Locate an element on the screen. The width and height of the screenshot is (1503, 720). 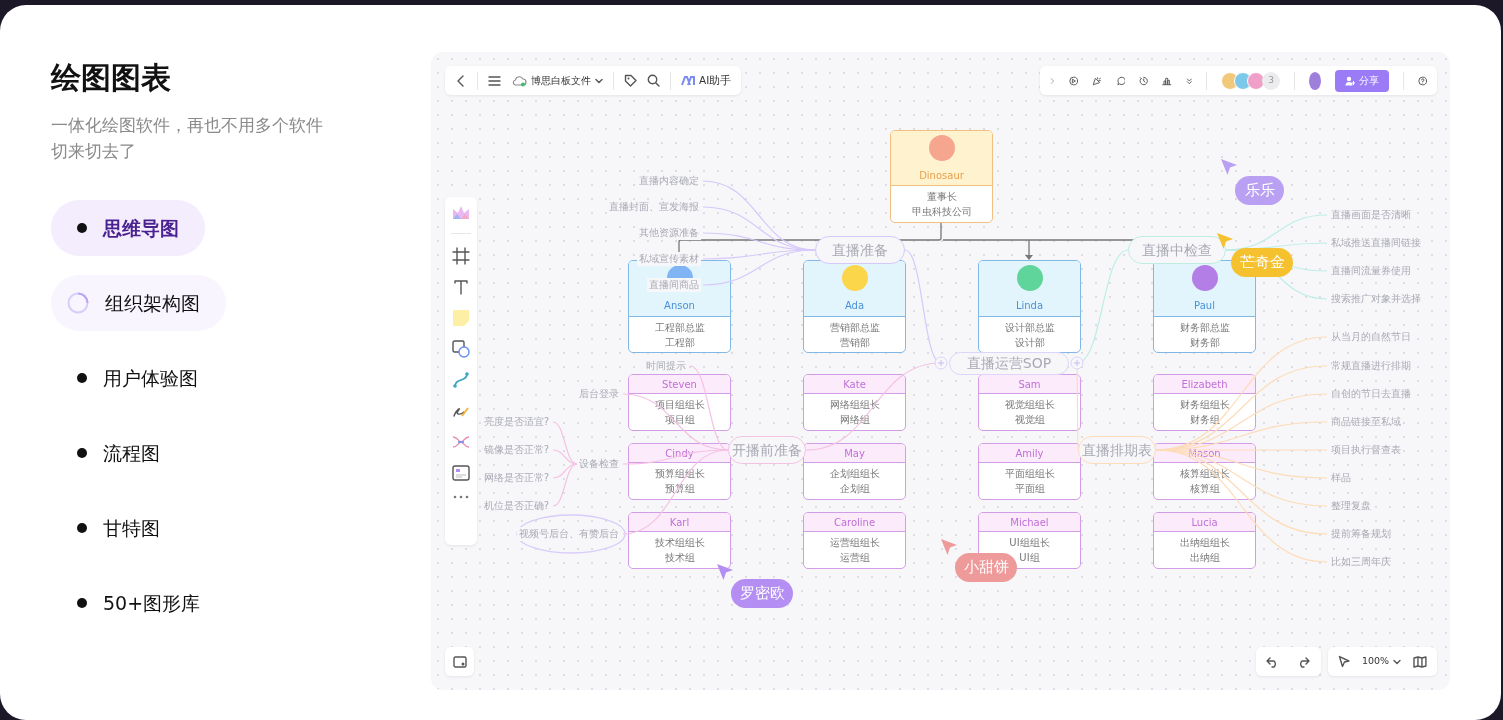
mindmap-item: 提前筹备规划 is located at coordinates (1361, 534).